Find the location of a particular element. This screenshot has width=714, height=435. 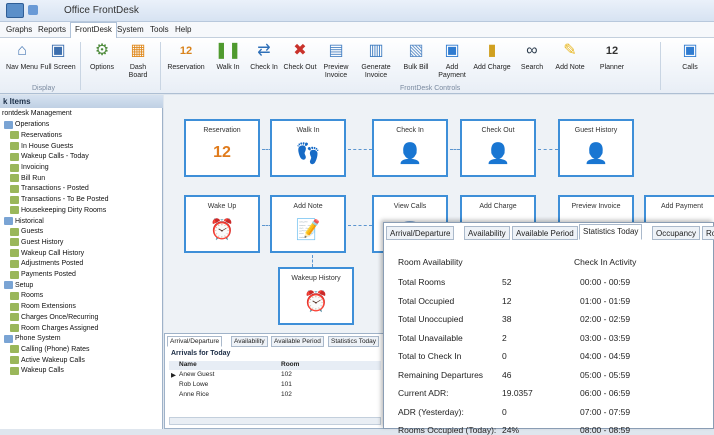

sidebar-item: Transactions - To Be Posted is located at coordinates (59, 199).